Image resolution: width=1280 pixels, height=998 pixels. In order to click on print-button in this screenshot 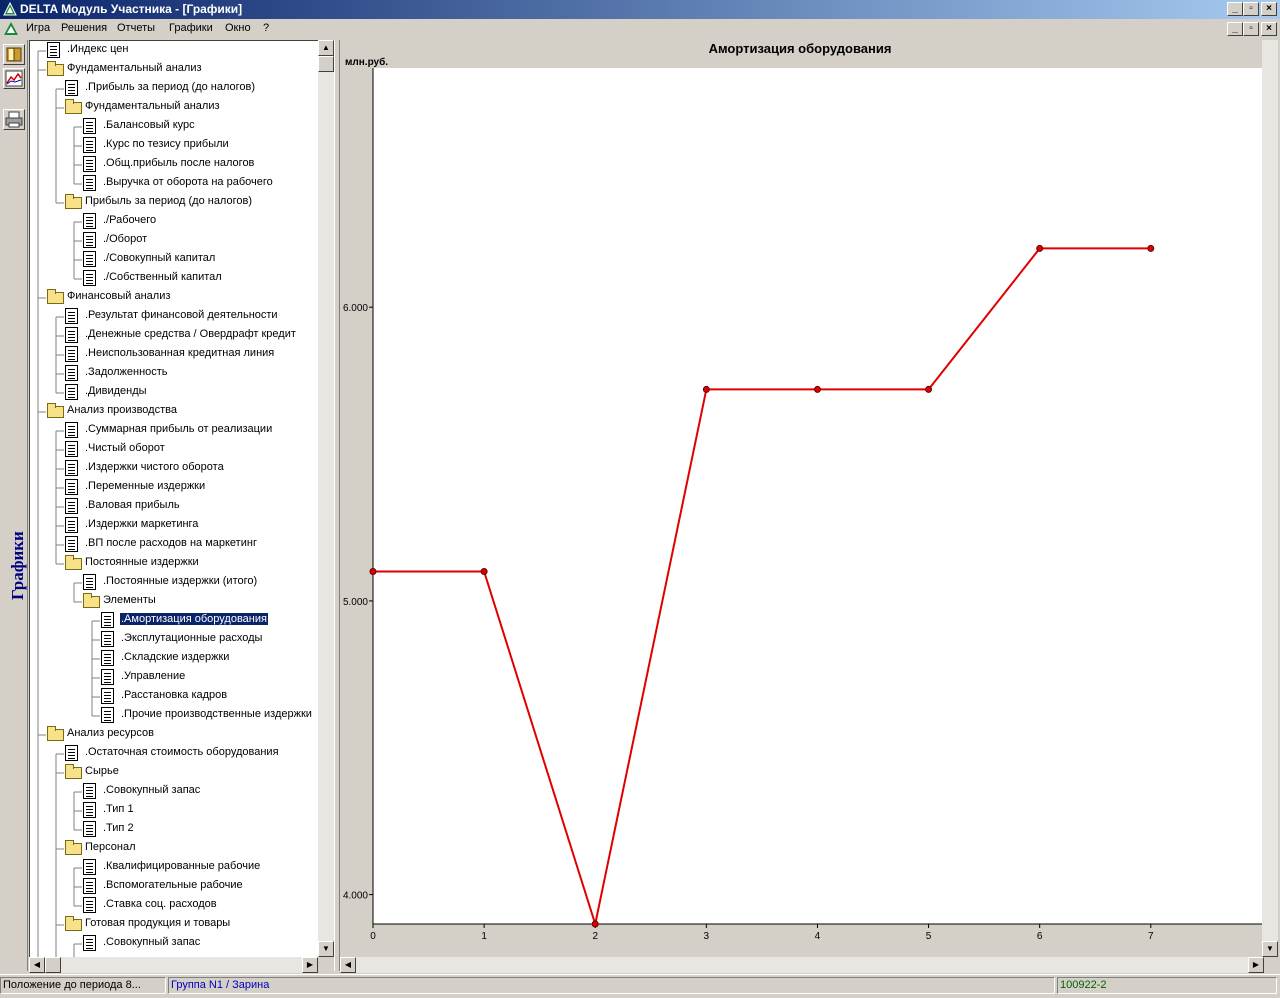, I will do `click(14, 119)`.